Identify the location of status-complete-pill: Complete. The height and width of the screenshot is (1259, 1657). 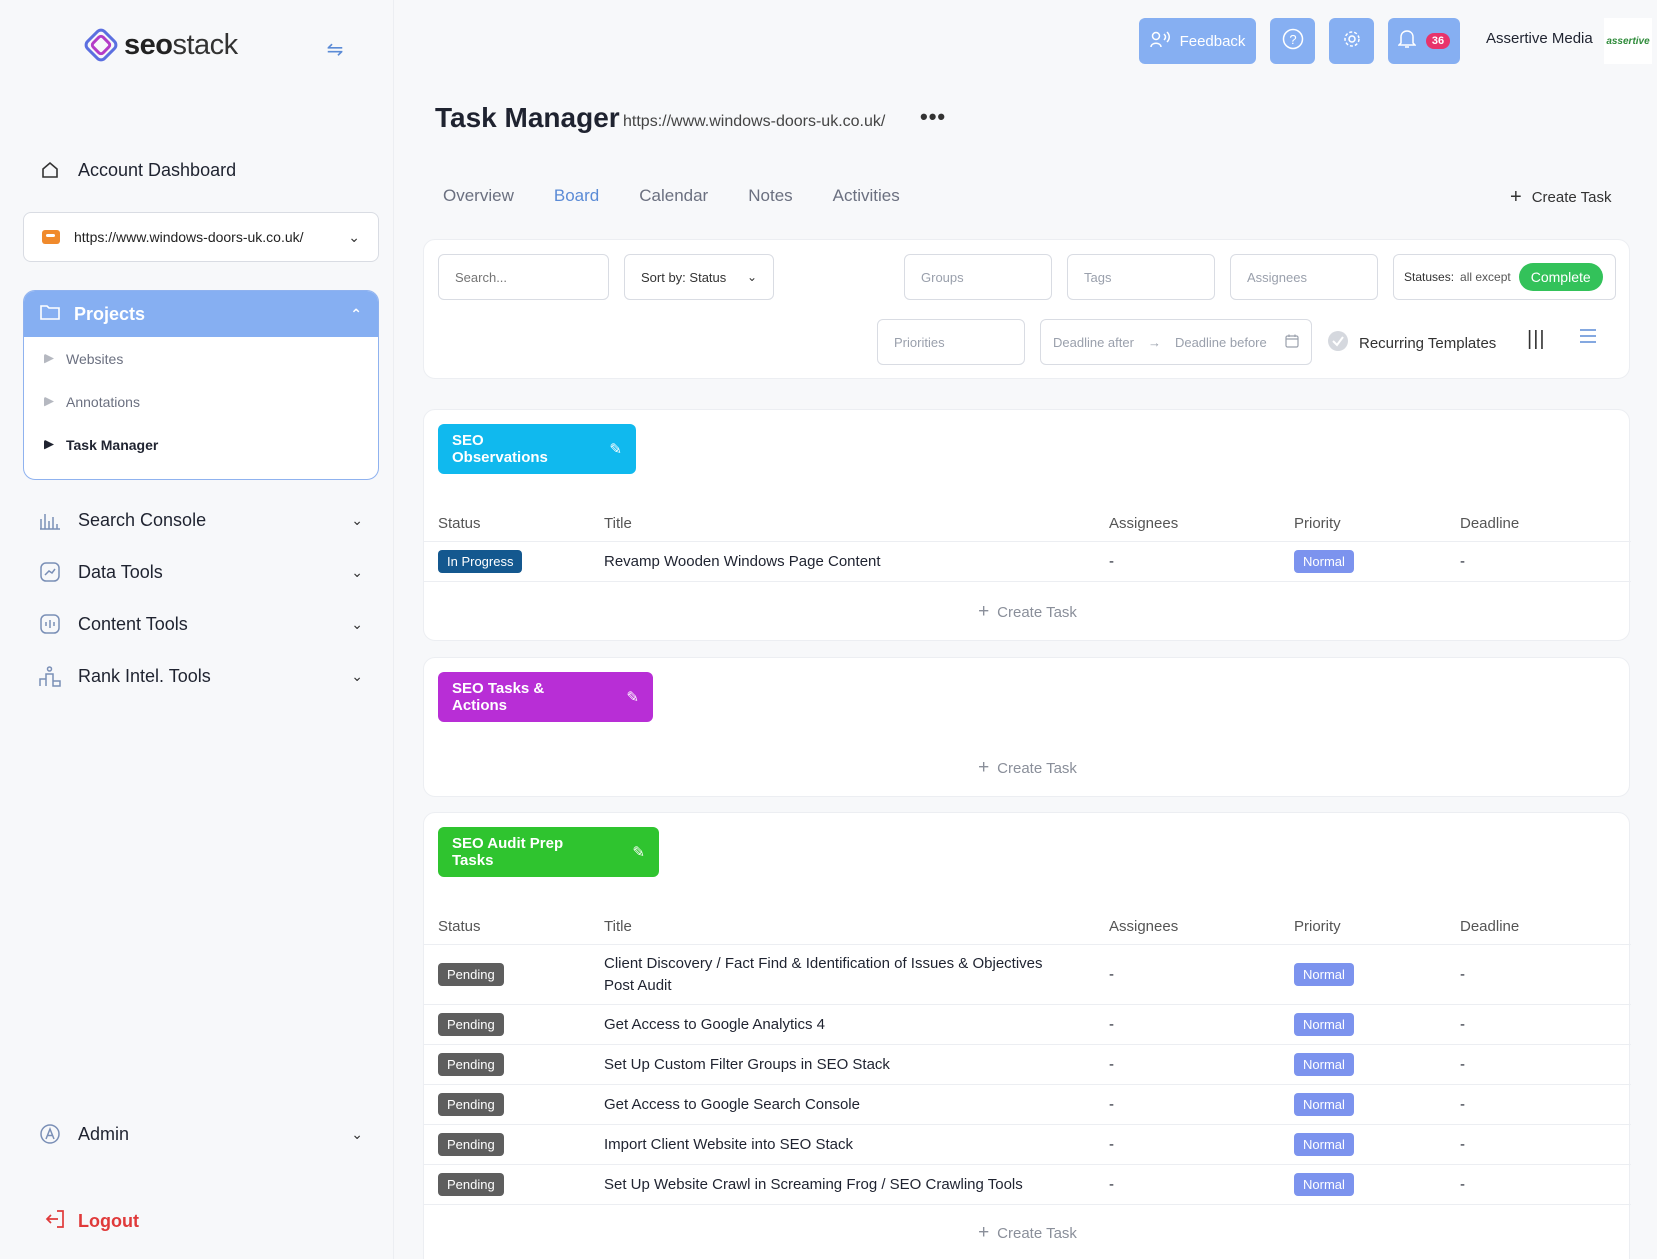
(1560, 277).